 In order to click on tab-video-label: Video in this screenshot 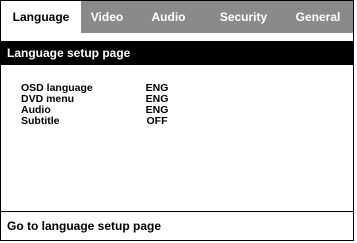, I will do `click(107, 17)`.